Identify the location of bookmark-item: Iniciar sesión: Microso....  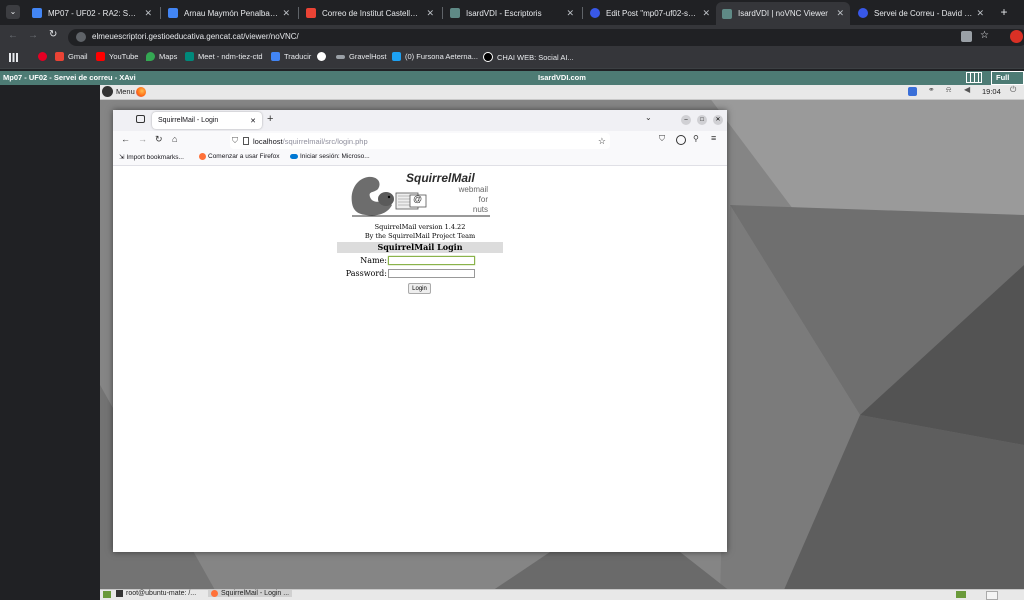
(330, 156).